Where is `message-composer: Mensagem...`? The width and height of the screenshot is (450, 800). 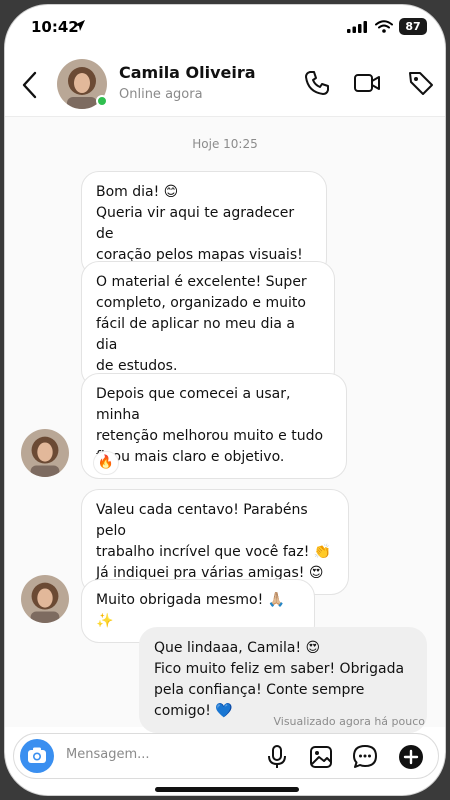
message-composer: Mensagem... is located at coordinates (226, 756).